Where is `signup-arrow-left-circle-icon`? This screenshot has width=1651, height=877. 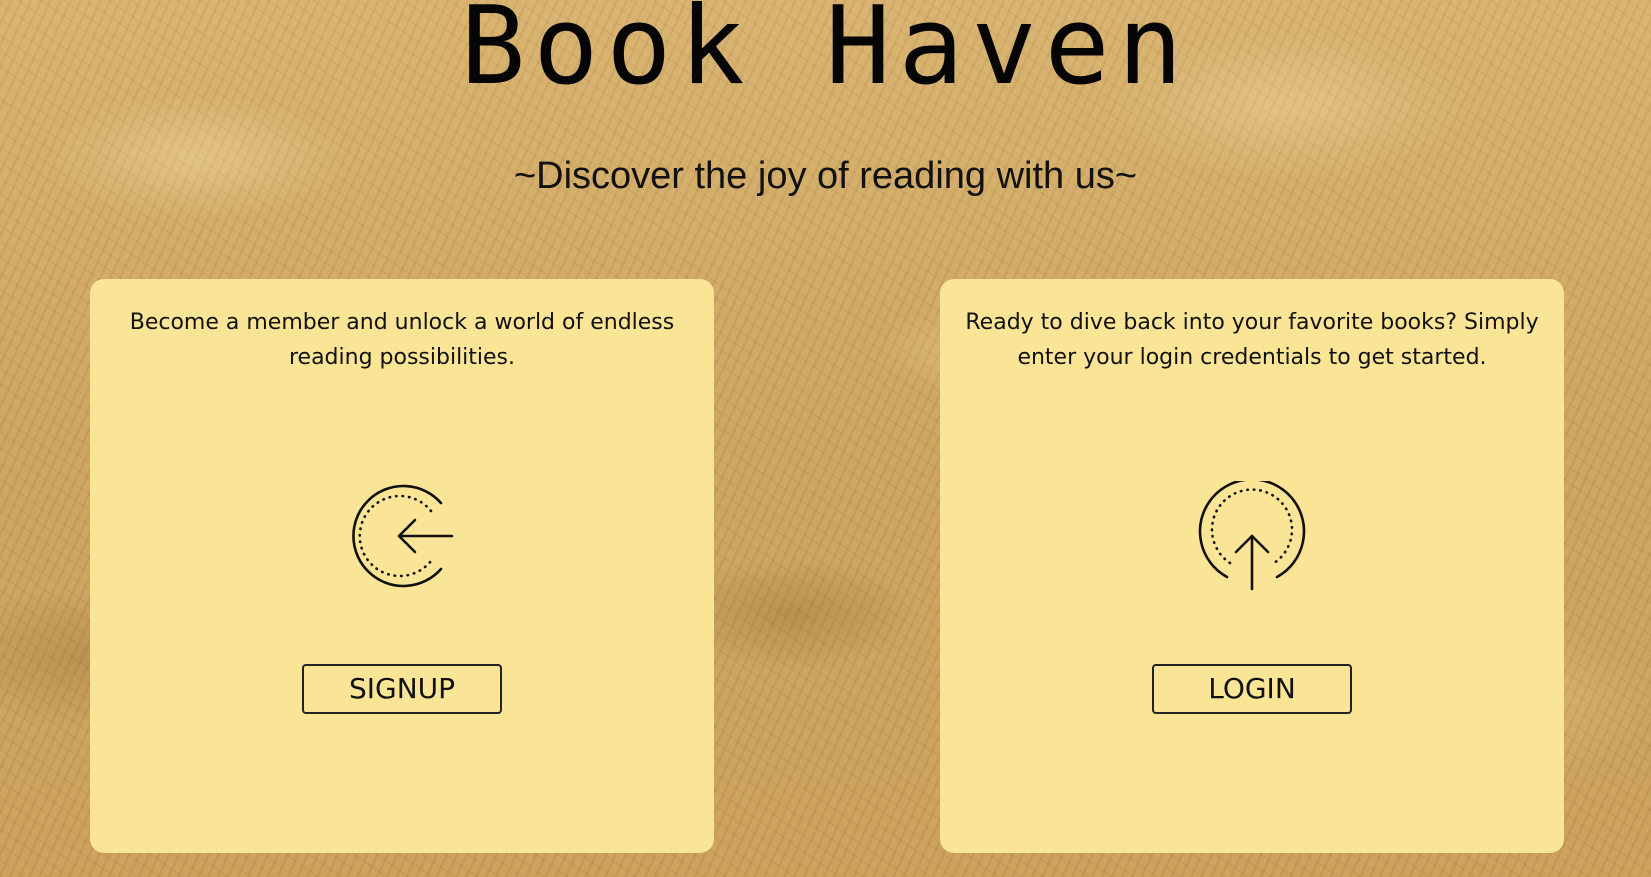 signup-arrow-left-circle-icon is located at coordinates (402, 536).